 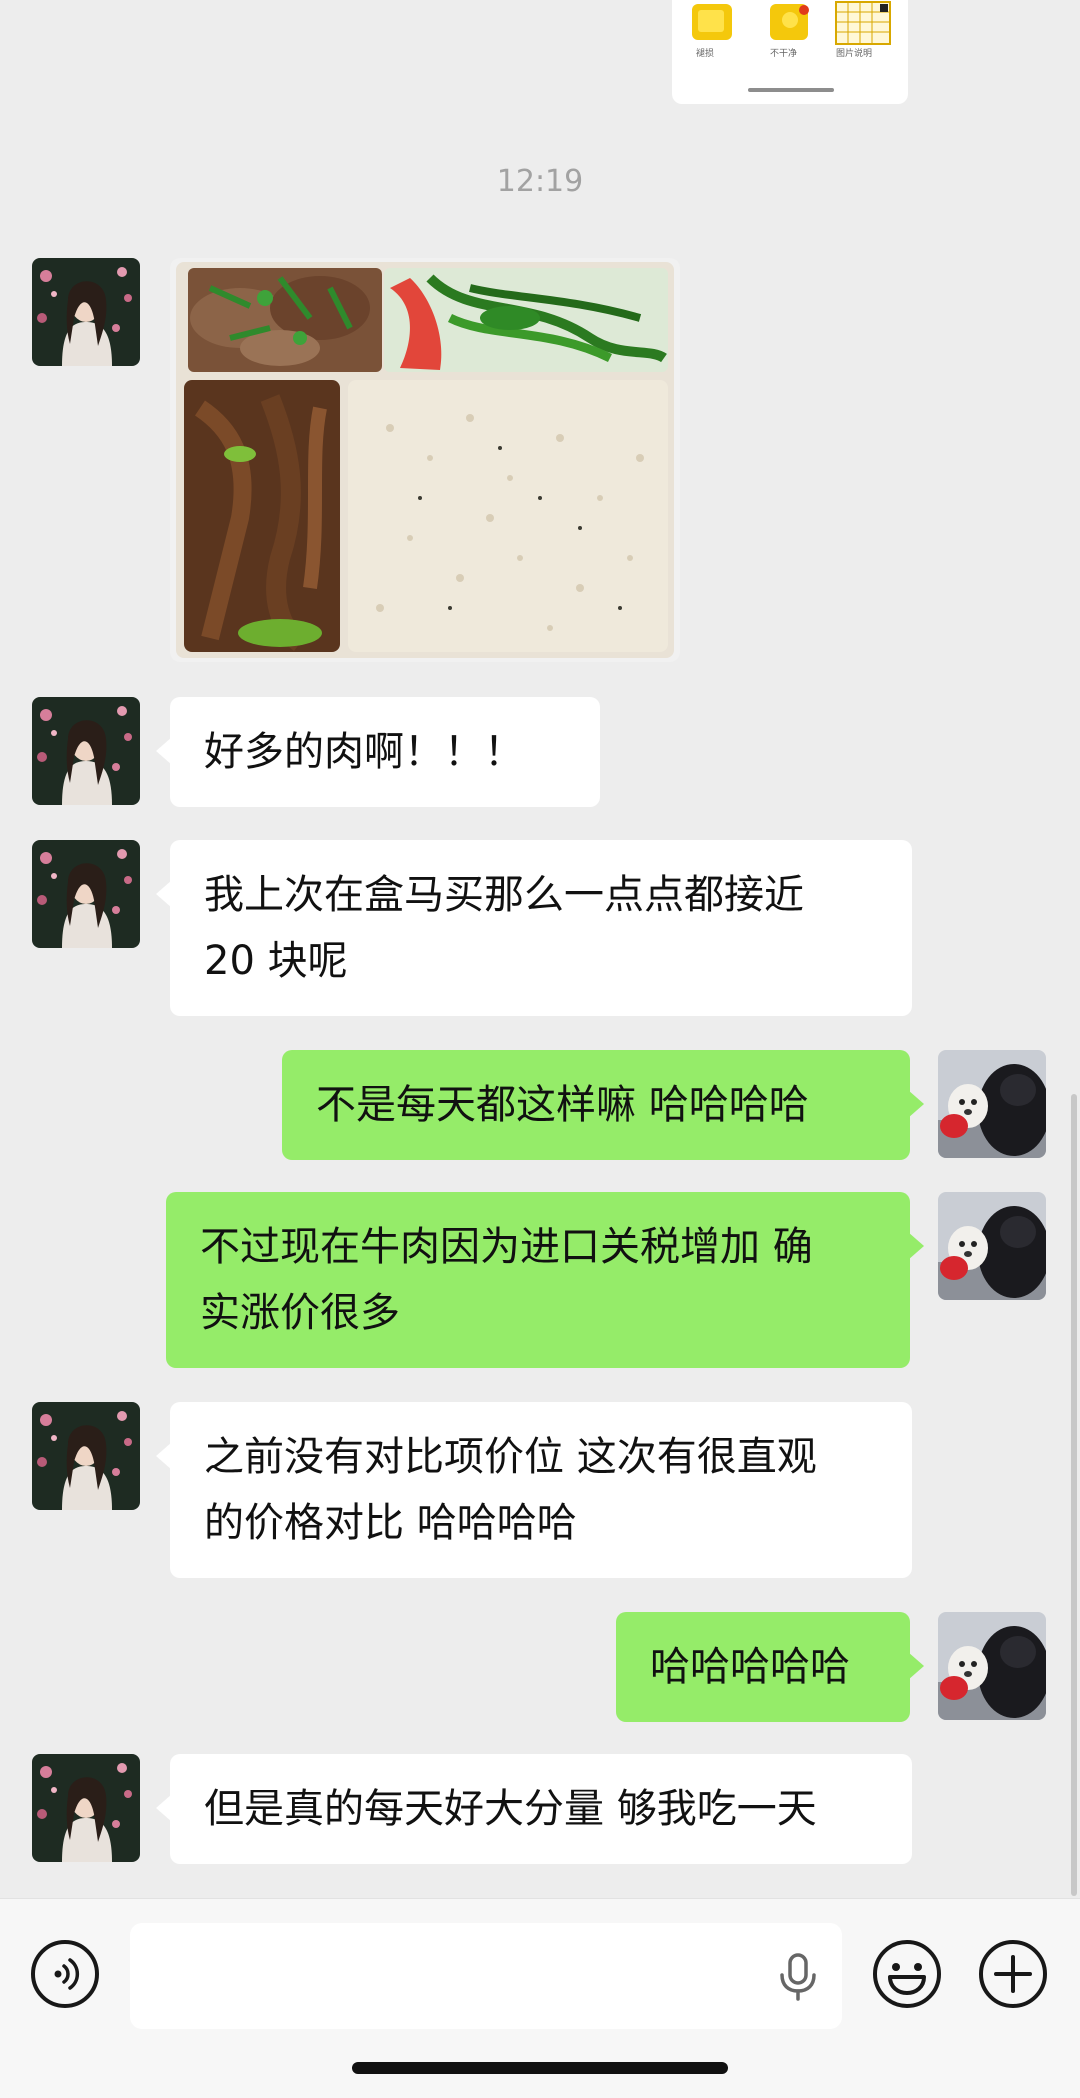 I want to click on message-input, so click(x=462, y=1977).